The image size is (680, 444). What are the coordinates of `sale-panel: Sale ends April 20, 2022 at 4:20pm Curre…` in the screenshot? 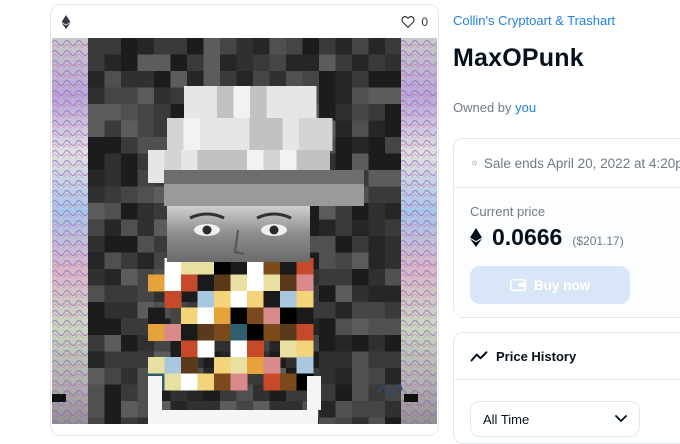 It's located at (566, 228).